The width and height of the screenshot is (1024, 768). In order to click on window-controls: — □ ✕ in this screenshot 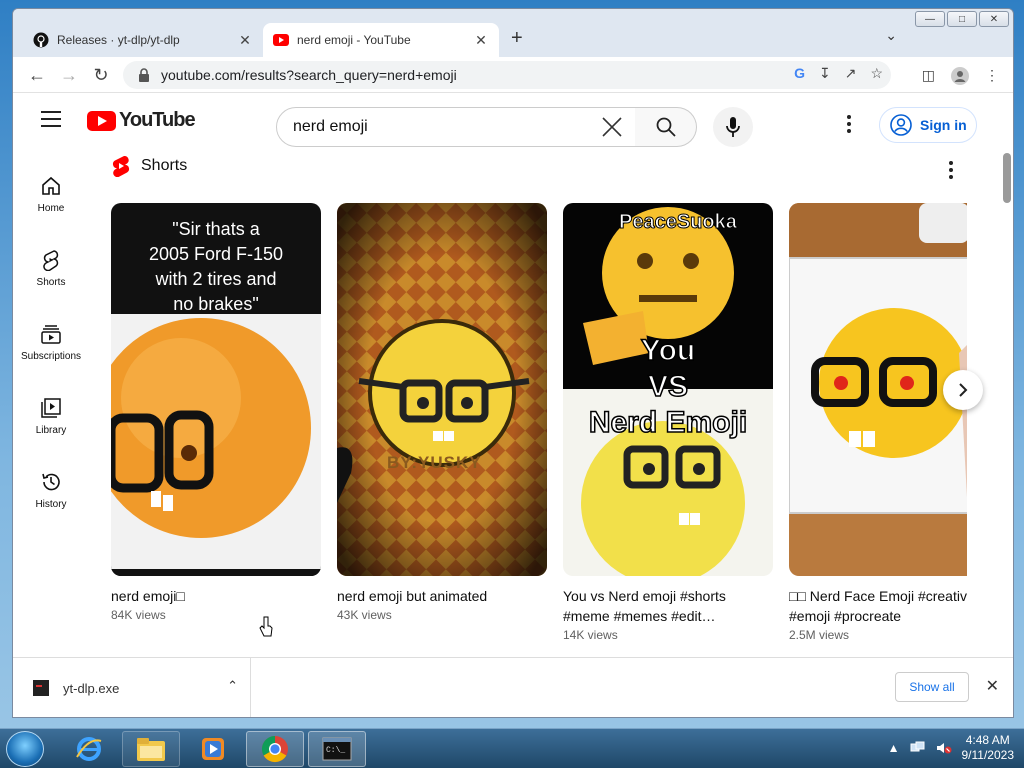, I will do `click(962, 19)`.